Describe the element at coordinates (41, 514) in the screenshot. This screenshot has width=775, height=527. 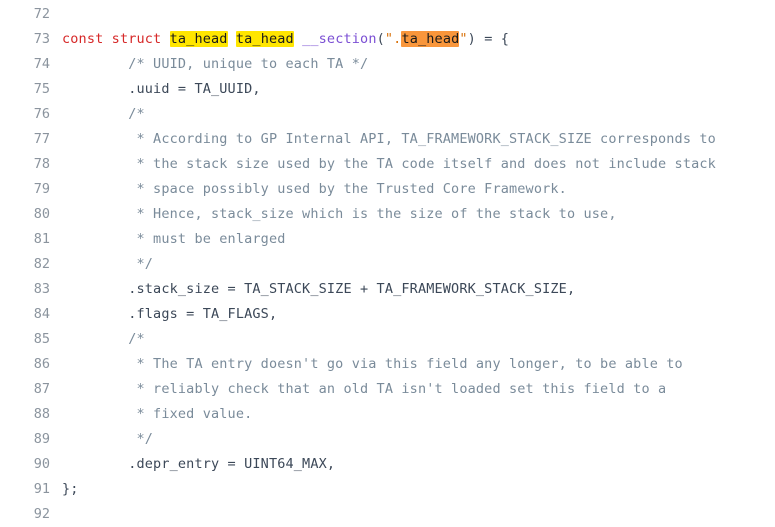
I see `line-number: 92` at that location.